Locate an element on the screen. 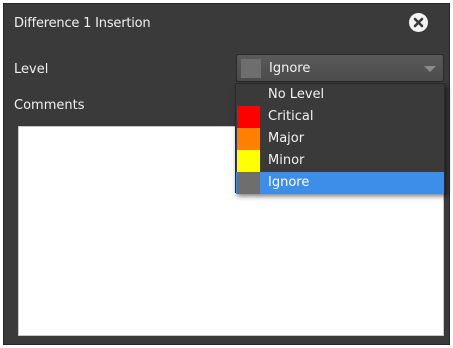 The height and width of the screenshot is (348, 453). comments-label: Comments is located at coordinates (49, 105).